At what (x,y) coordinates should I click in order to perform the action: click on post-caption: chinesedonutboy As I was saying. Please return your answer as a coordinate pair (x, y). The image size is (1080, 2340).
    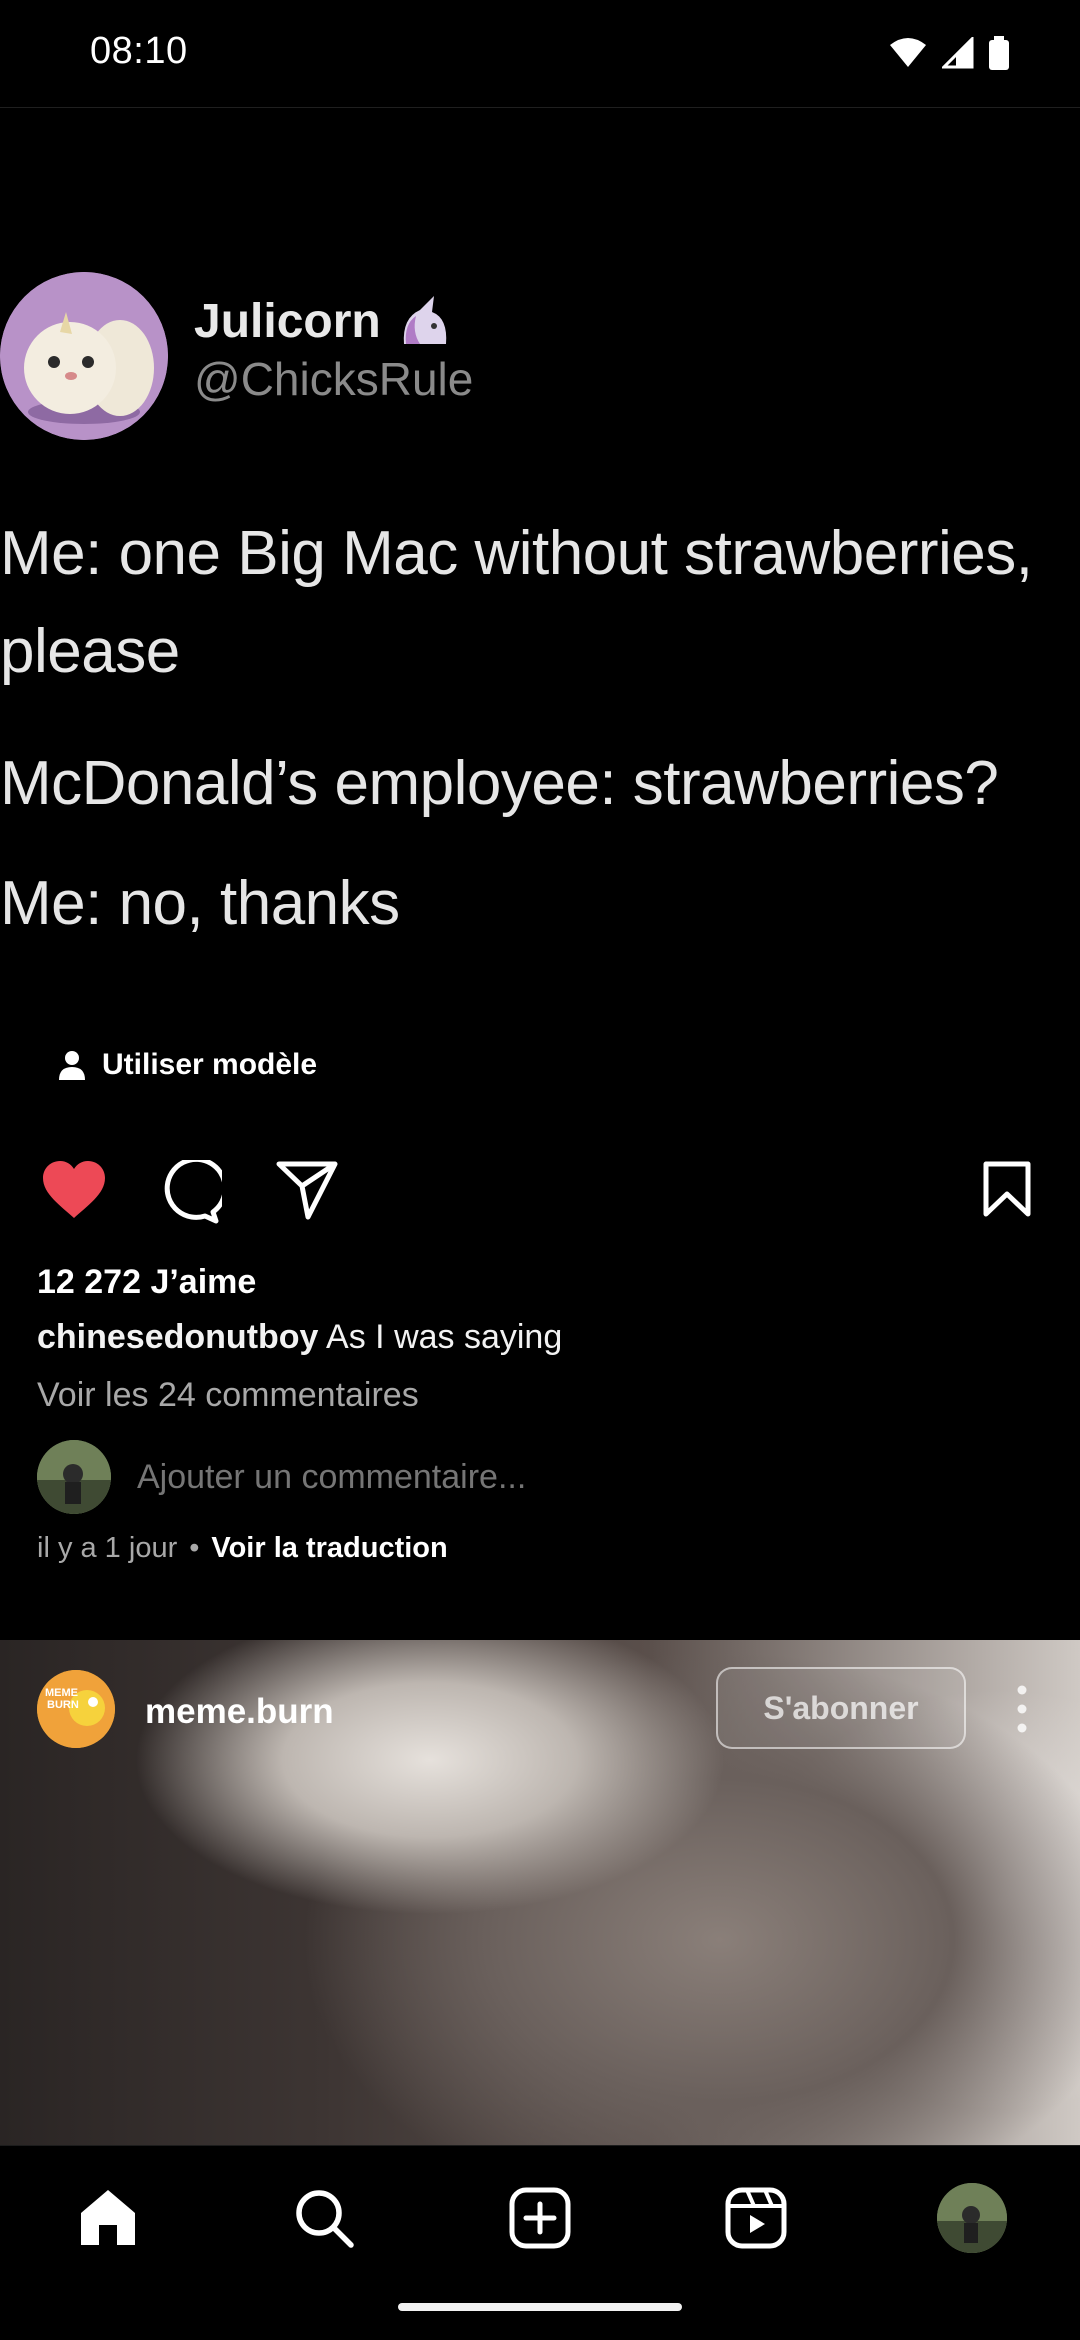
    Looking at the image, I should click on (299, 1337).